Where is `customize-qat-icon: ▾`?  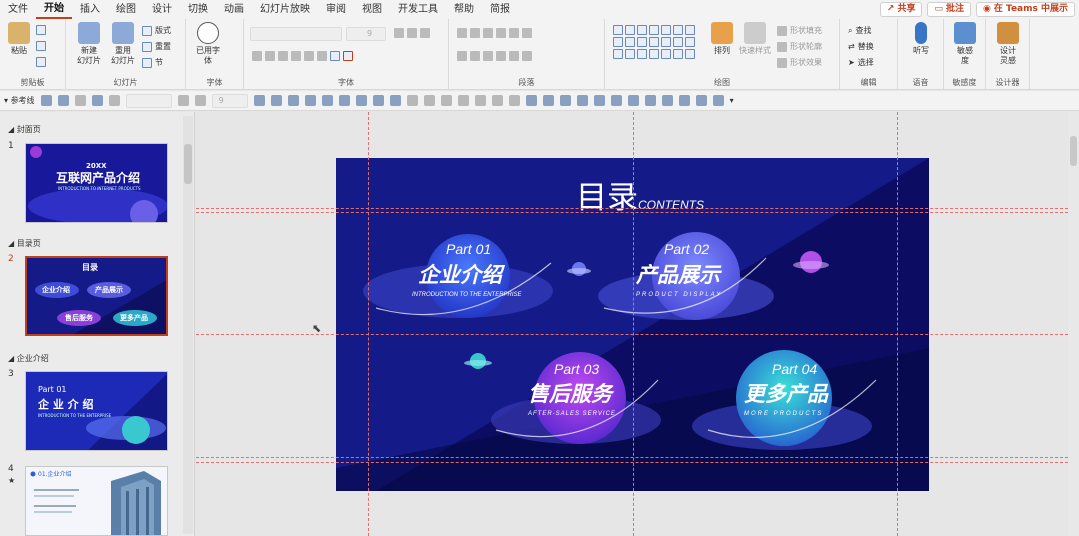 customize-qat-icon: ▾ is located at coordinates (732, 100).